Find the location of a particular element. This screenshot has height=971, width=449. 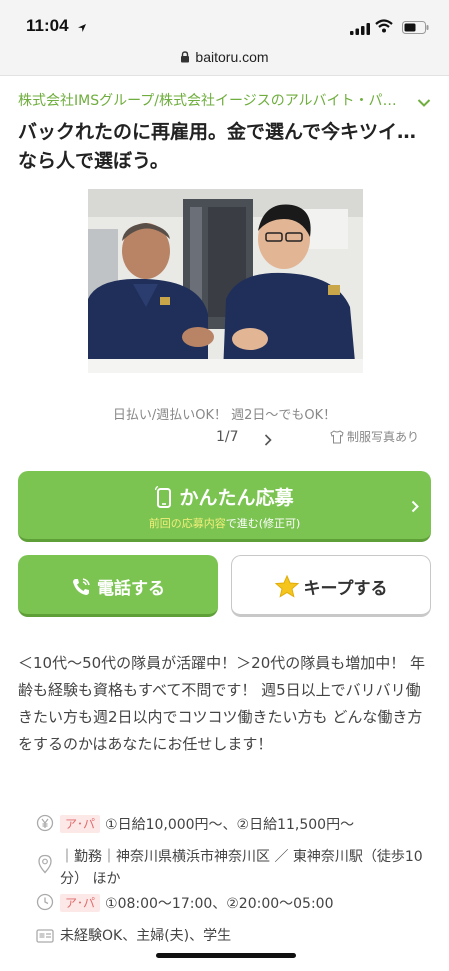

pay-text: ①日給10,000円～、②日給11,500円～ is located at coordinates (230, 825).